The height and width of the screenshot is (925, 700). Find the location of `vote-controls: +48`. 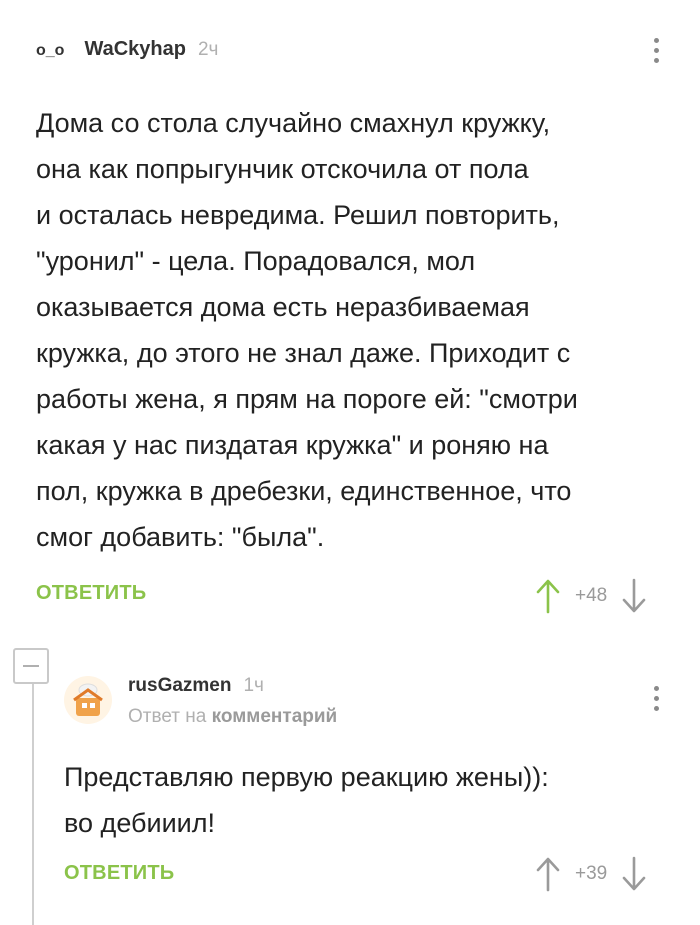

vote-controls: +48 is located at coordinates (591, 596).